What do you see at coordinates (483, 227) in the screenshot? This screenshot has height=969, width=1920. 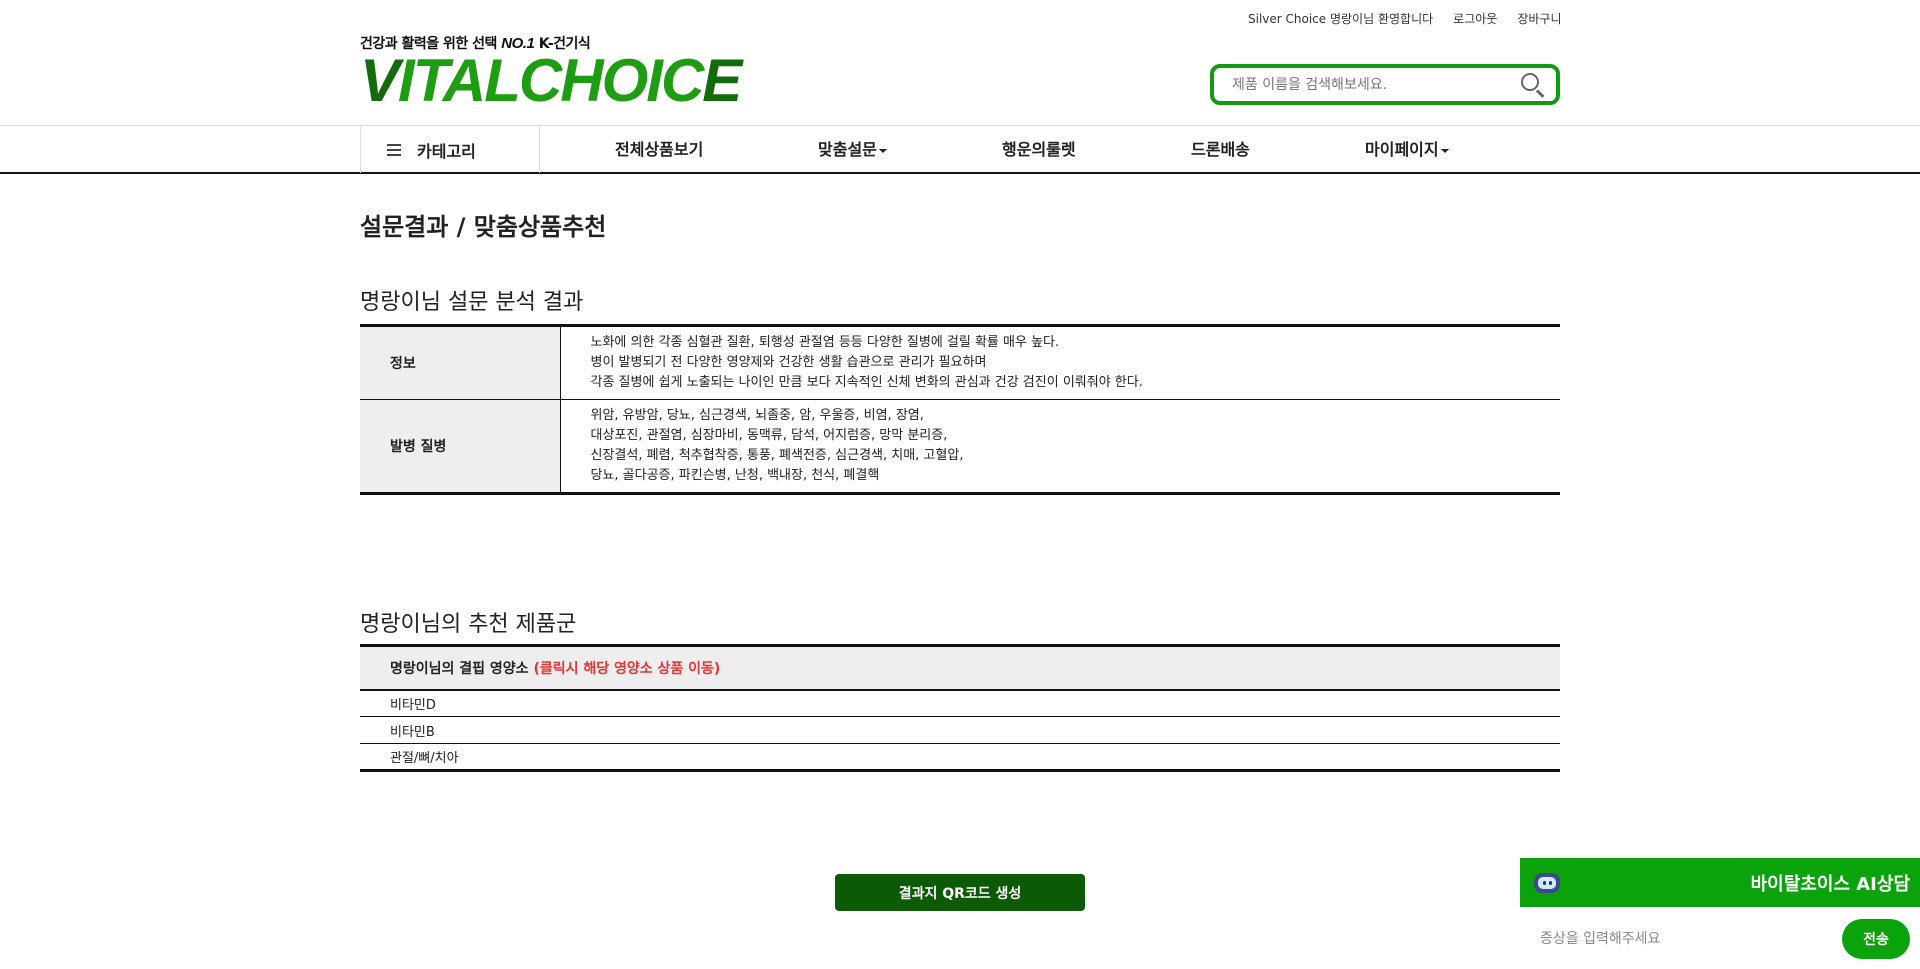 I see `page-title: 설문결과 / 맞춤상품추천` at bounding box center [483, 227].